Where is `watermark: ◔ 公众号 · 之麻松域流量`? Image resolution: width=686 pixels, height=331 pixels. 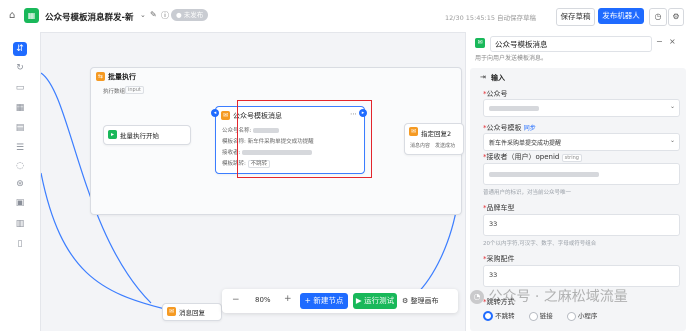 watermark: ◔ 公众号 · 之麻松域流量 is located at coordinates (549, 296).